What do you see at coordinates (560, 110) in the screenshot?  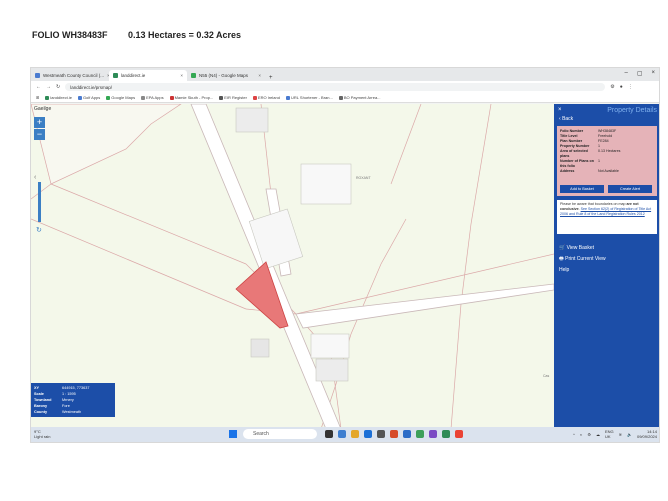 I see `close-icon: ×` at bounding box center [560, 110].